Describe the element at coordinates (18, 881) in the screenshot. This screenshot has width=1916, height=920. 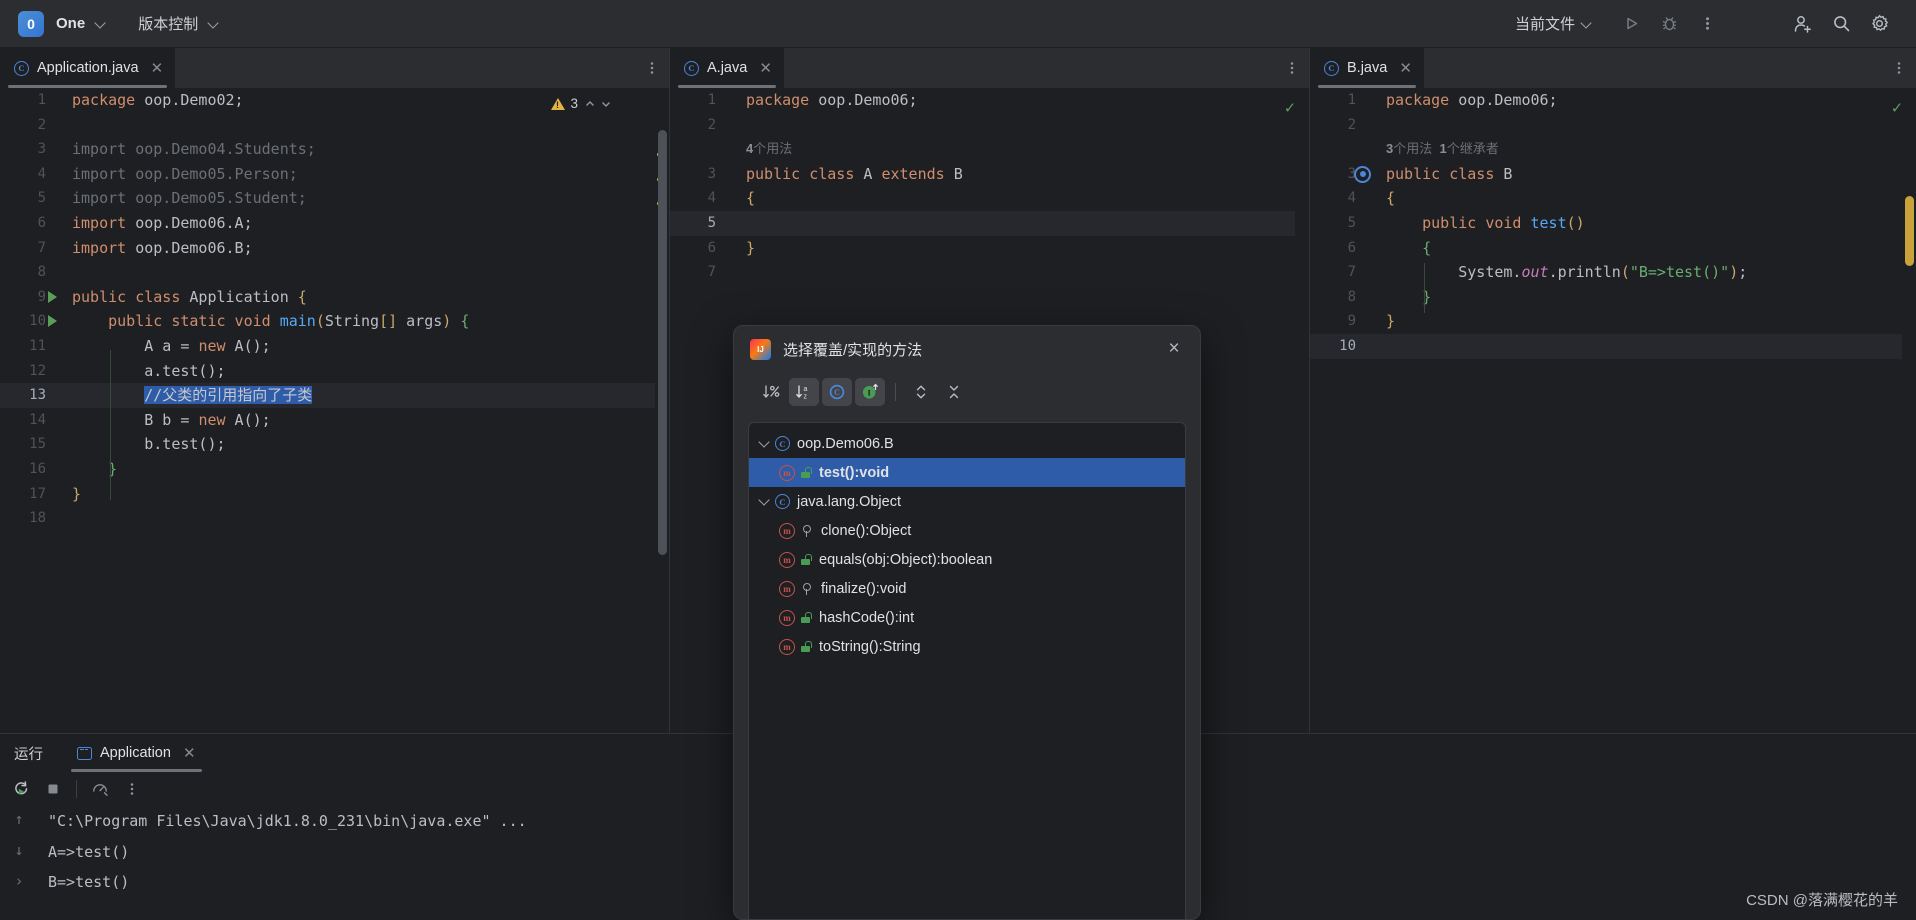
I see `soft-wrap-icon: ›` at that location.